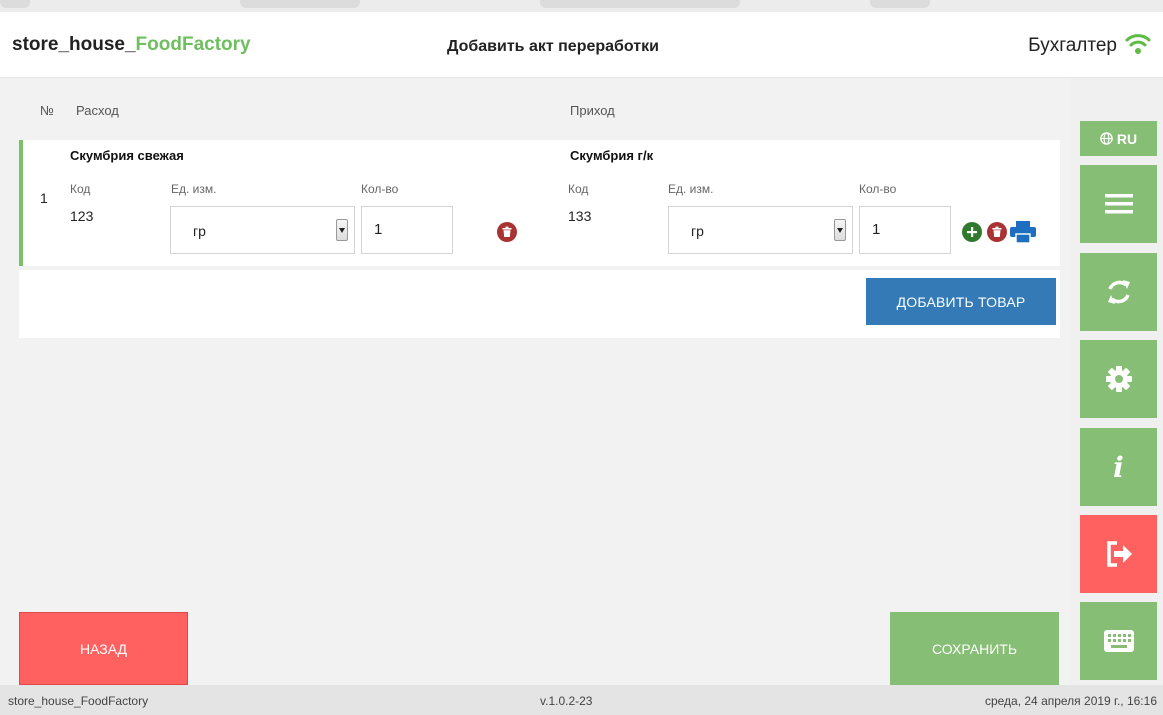 This screenshot has width=1163, height=715. What do you see at coordinates (566, 701) in the screenshot?
I see `footer-version: v.1.0.2-23` at bounding box center [566, 701].